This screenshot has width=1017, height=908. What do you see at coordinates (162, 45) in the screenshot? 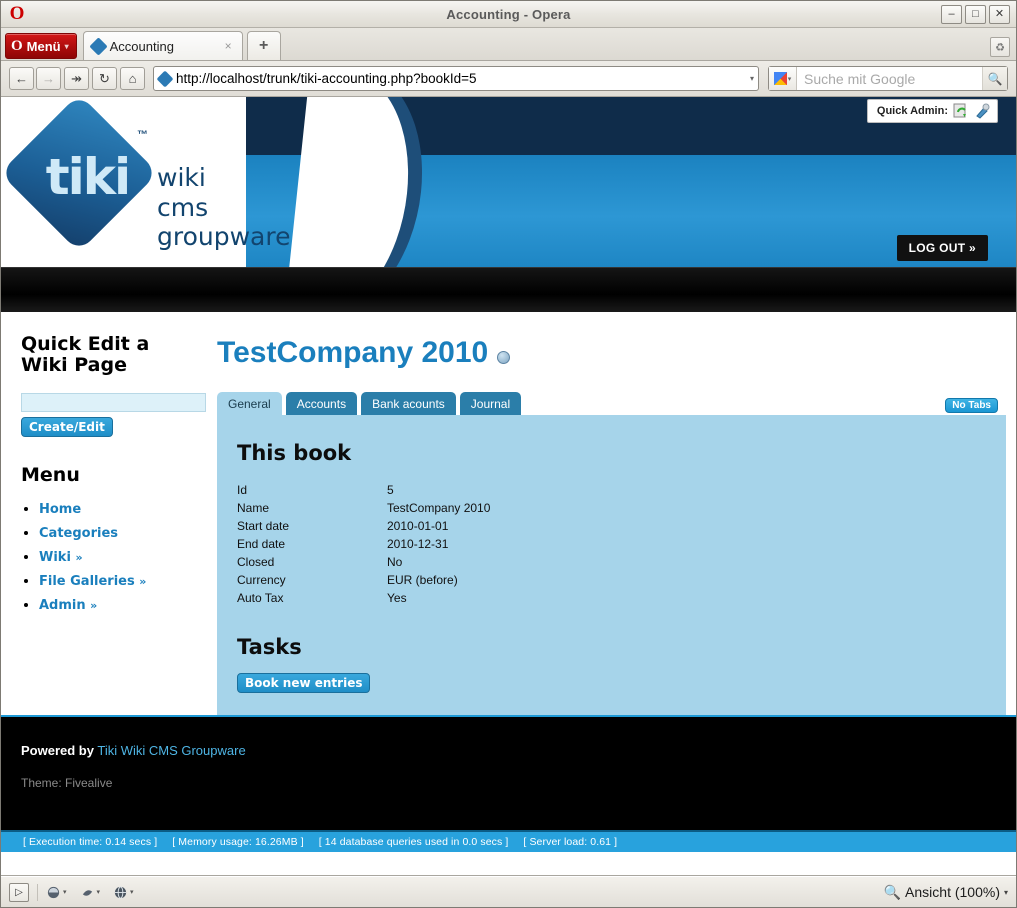
I see `browser-tab-accounting: Accounting ×` at bounding box center [162, 45].